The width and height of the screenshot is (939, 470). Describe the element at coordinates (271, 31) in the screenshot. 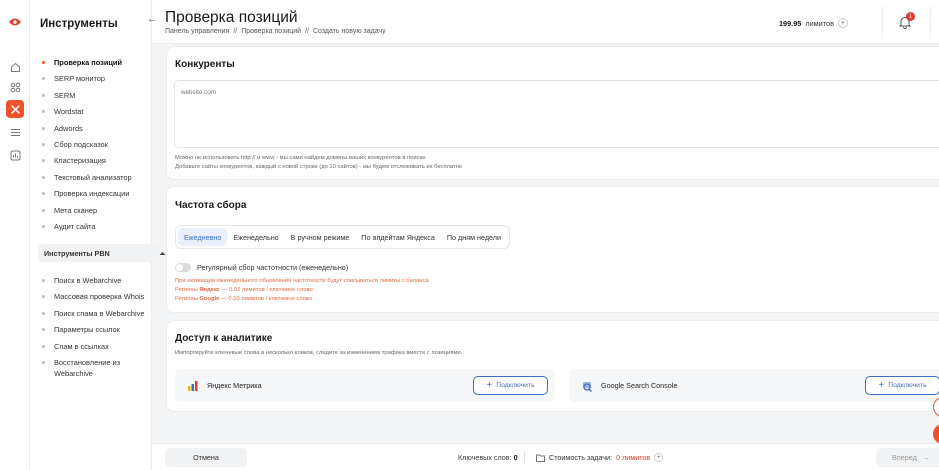

I see `breadcrumb-positions: Проверка позиций` at that location.